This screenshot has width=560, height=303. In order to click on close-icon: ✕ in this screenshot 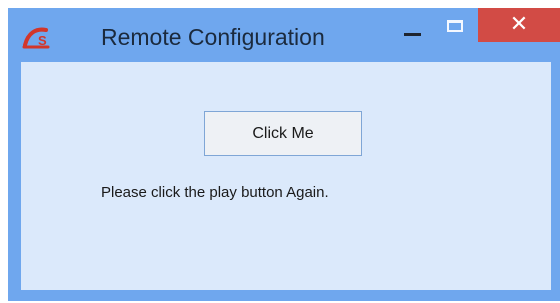, I will do `click(519, 23)`.